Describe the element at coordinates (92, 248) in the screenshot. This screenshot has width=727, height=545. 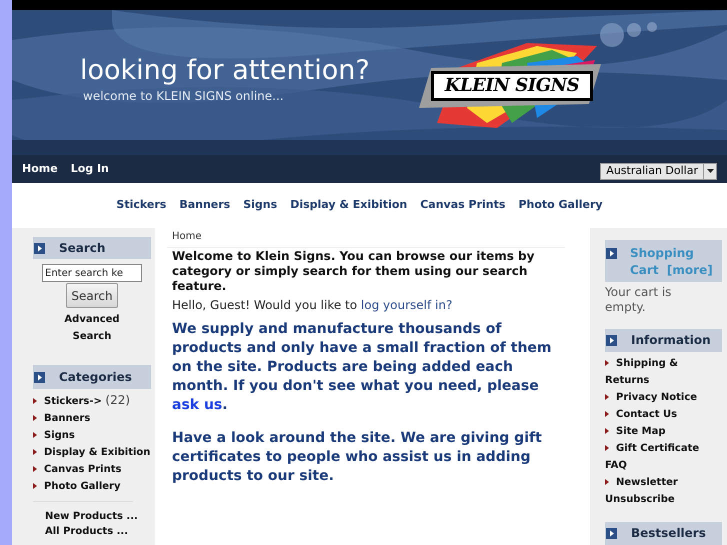
I see `sidebox-header: Search` at that location.